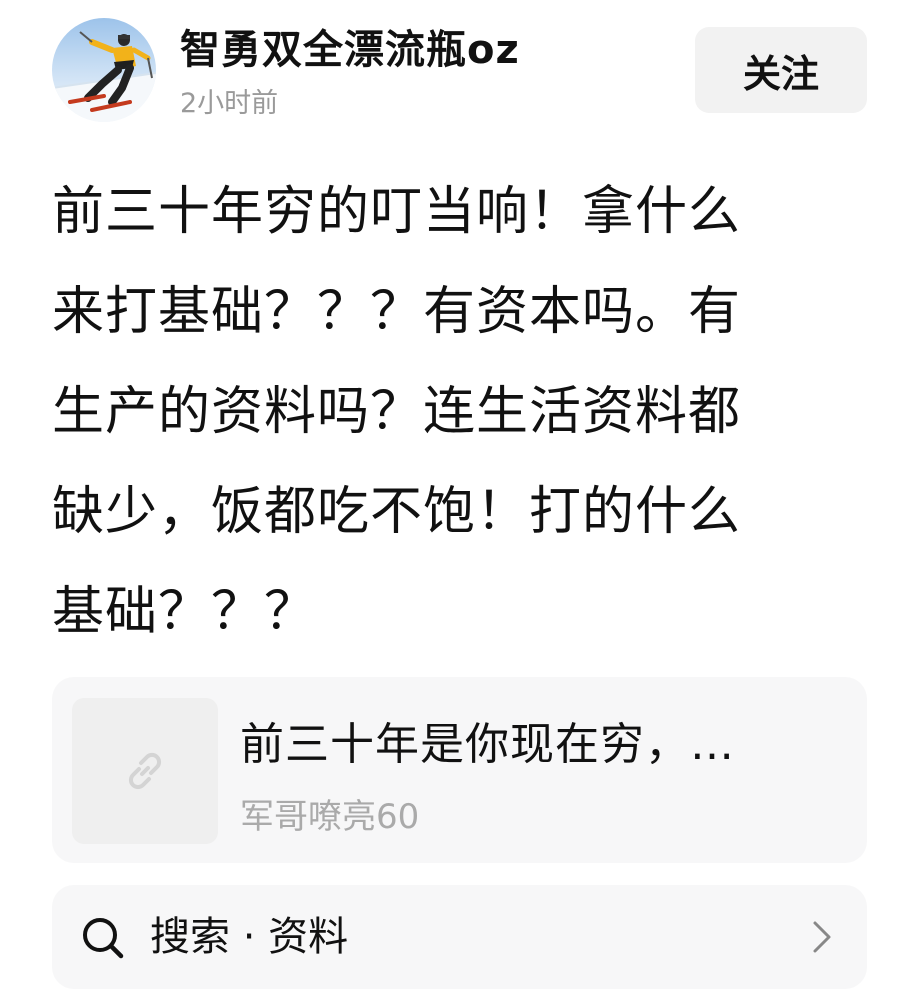  What do you see at coordinates (229, 103) in the screenshot?
I see `post-timestamp: 2小时前` at bounding box center [229, 103].